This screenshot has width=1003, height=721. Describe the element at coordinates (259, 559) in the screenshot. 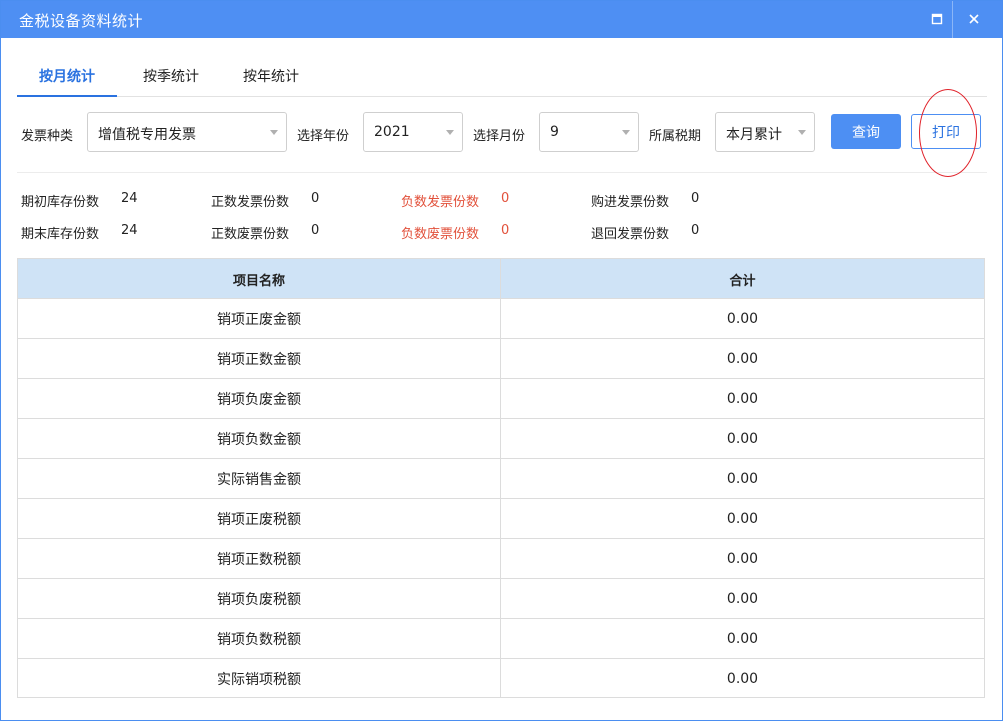

I see `row-item-name: 销项正数税额` at that location.